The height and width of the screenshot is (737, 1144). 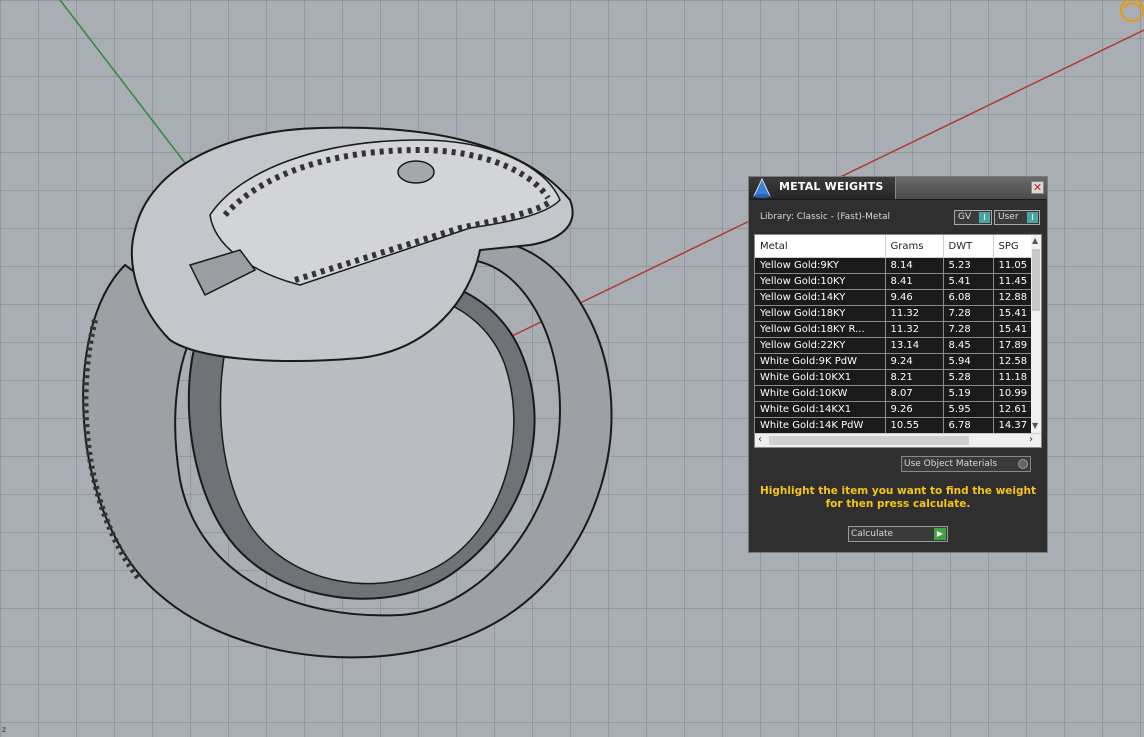 I want to click on table-row: White Gold:10KX1 8.21 5.28 11.18, so click(x=893, y=377).